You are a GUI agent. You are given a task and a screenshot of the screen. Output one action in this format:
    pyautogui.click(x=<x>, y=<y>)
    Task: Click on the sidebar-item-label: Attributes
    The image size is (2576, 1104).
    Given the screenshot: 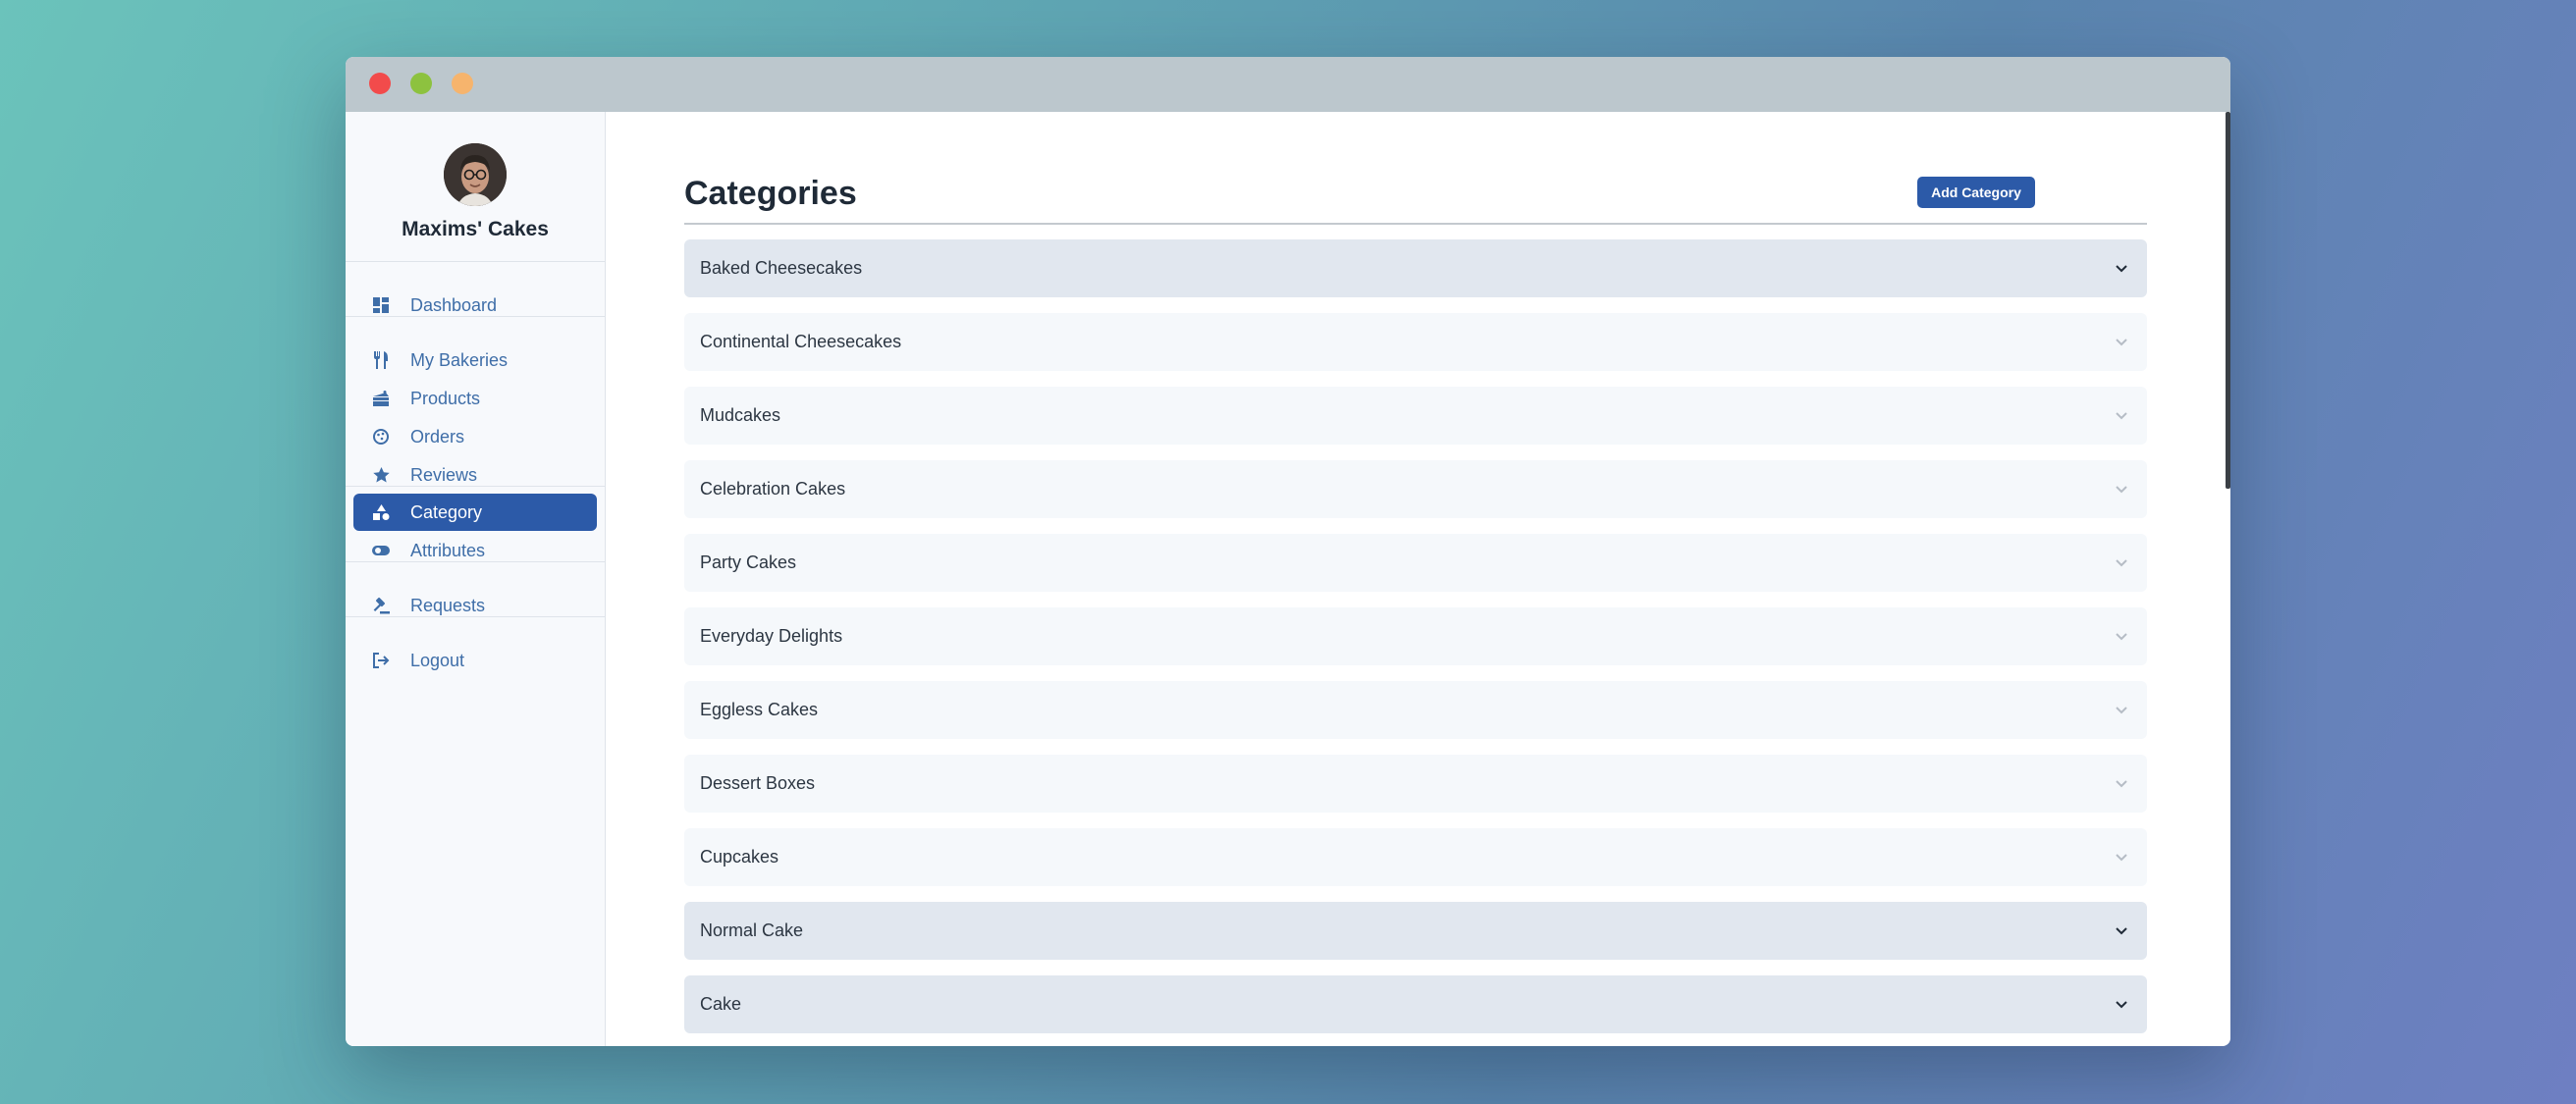 What is the action you would take?
    pyautogui.click(x=448, y=550)
    